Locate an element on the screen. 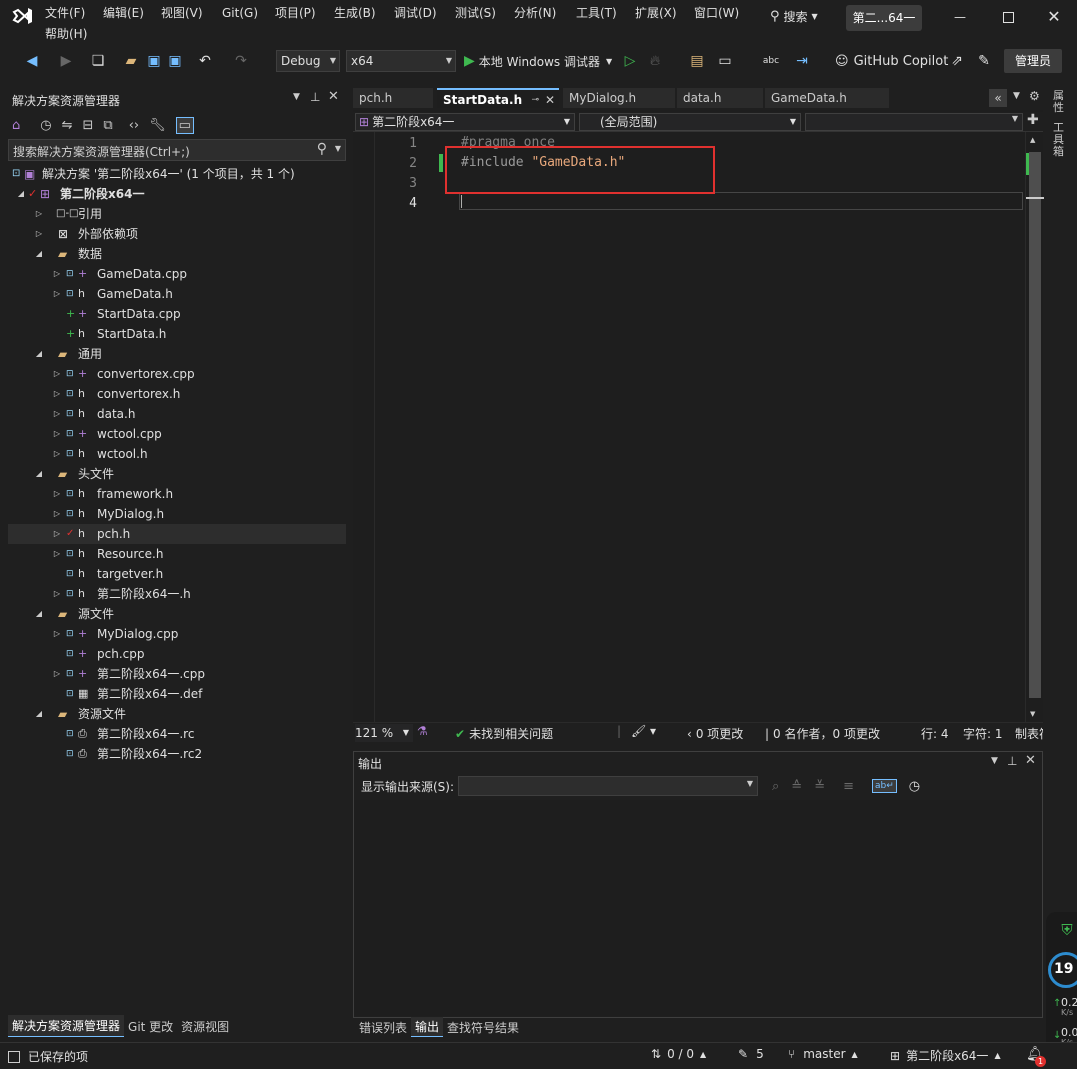 The height and width of the screenshot is (1069, 1077). menu-analyze: 分析(N) is located at coordinates (535, 13).